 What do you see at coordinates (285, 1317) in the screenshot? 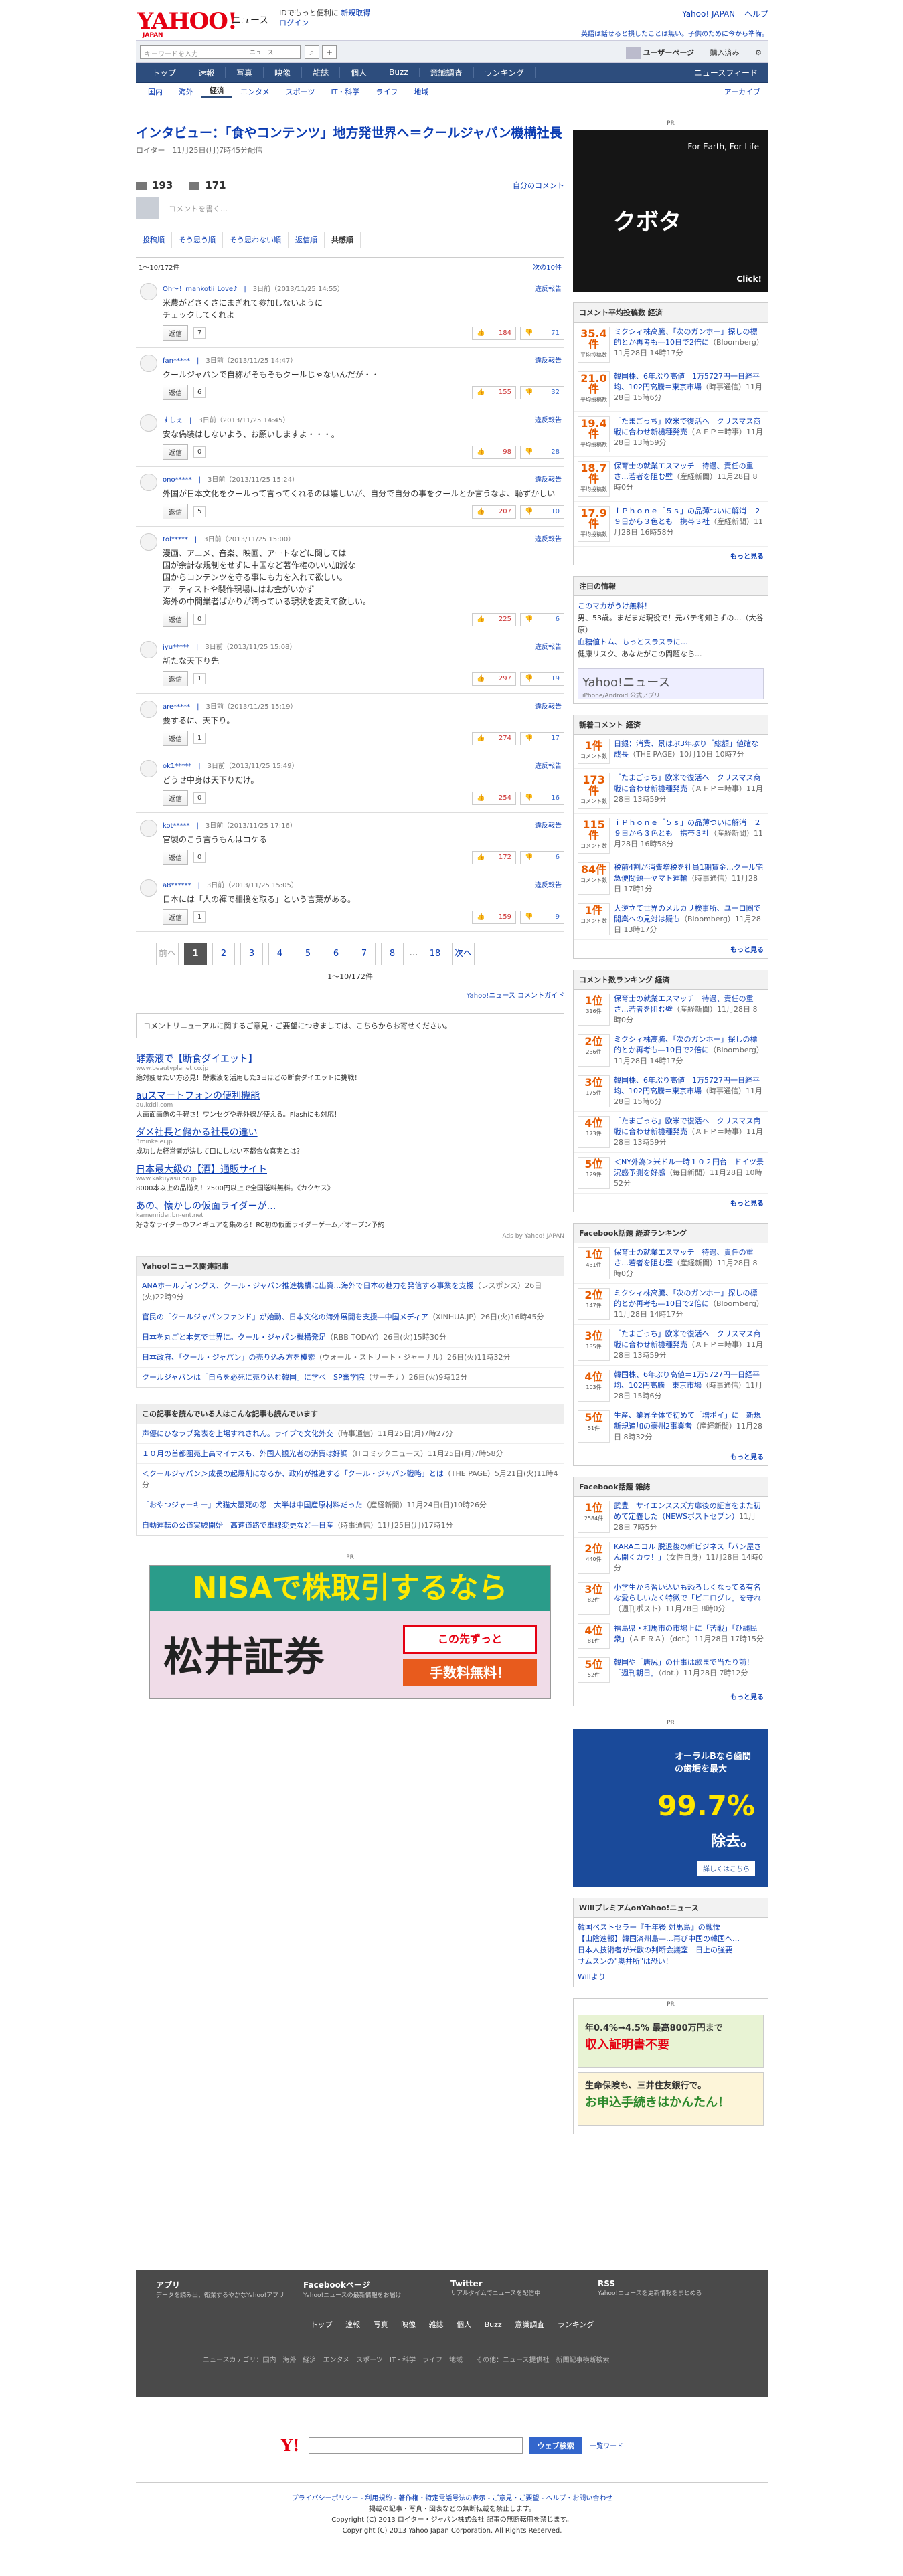
I see `article-link: 官民の「クールジャパンファンド」が始動、日本文化の海外展開を支援―中国メディア` at bounding box center [285, 1317].